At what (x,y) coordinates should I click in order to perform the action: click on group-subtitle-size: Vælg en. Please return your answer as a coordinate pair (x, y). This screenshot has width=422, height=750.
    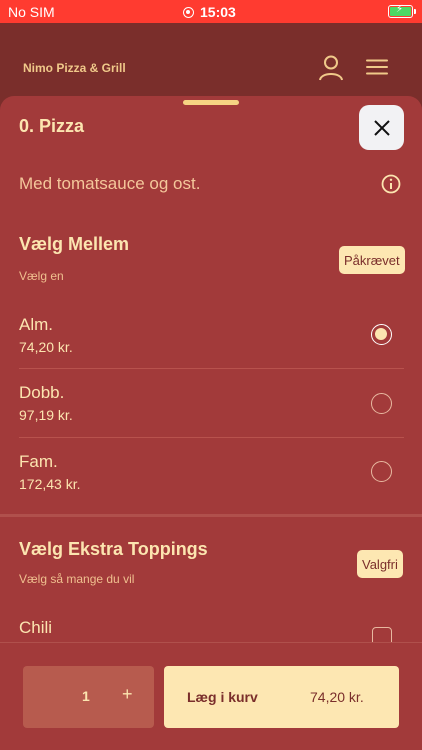
    Looking at the image, I should click on (41, 276).